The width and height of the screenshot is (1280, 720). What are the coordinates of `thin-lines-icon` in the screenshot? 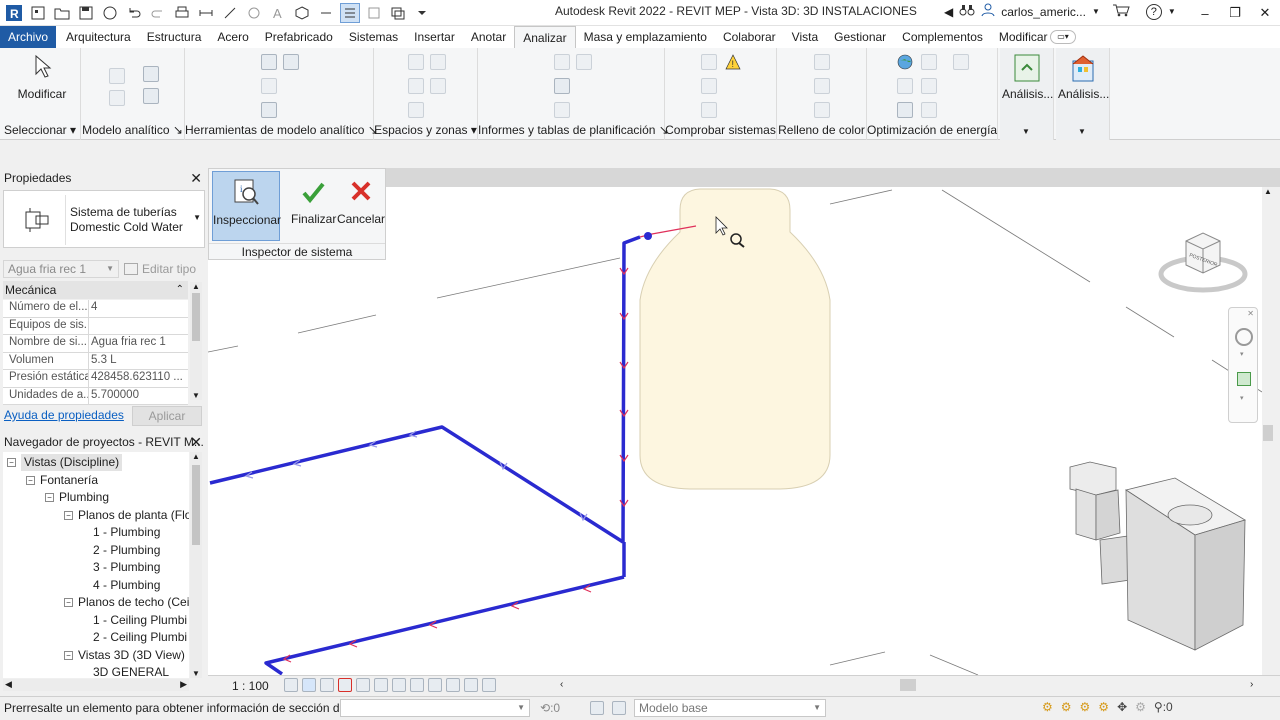 It's located at (350, 13).